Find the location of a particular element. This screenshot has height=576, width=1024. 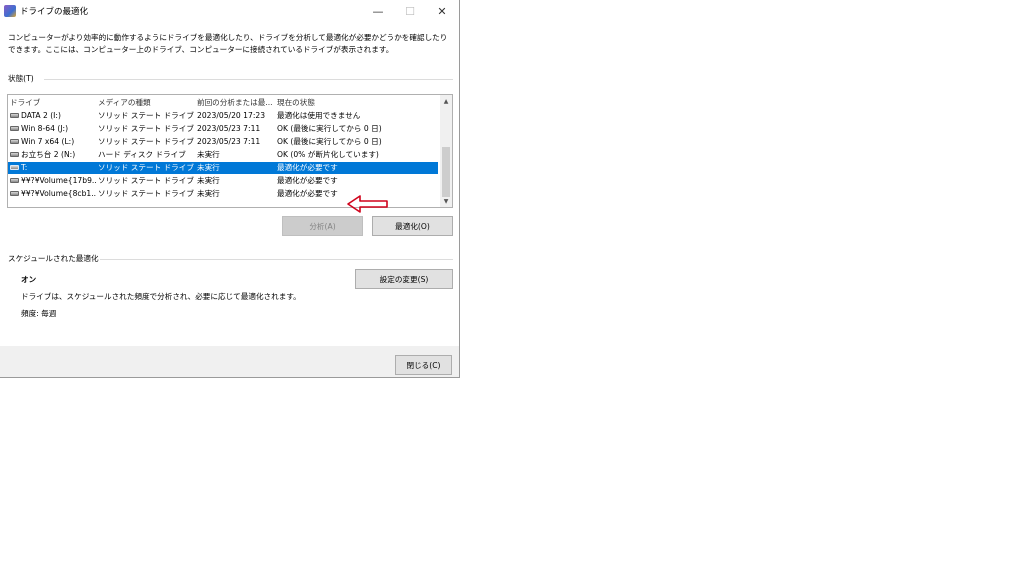

drive-list-header: ドライブ メディアの種類 前回の分析または最... 現在の状態 is located at coordinates (223, 103).